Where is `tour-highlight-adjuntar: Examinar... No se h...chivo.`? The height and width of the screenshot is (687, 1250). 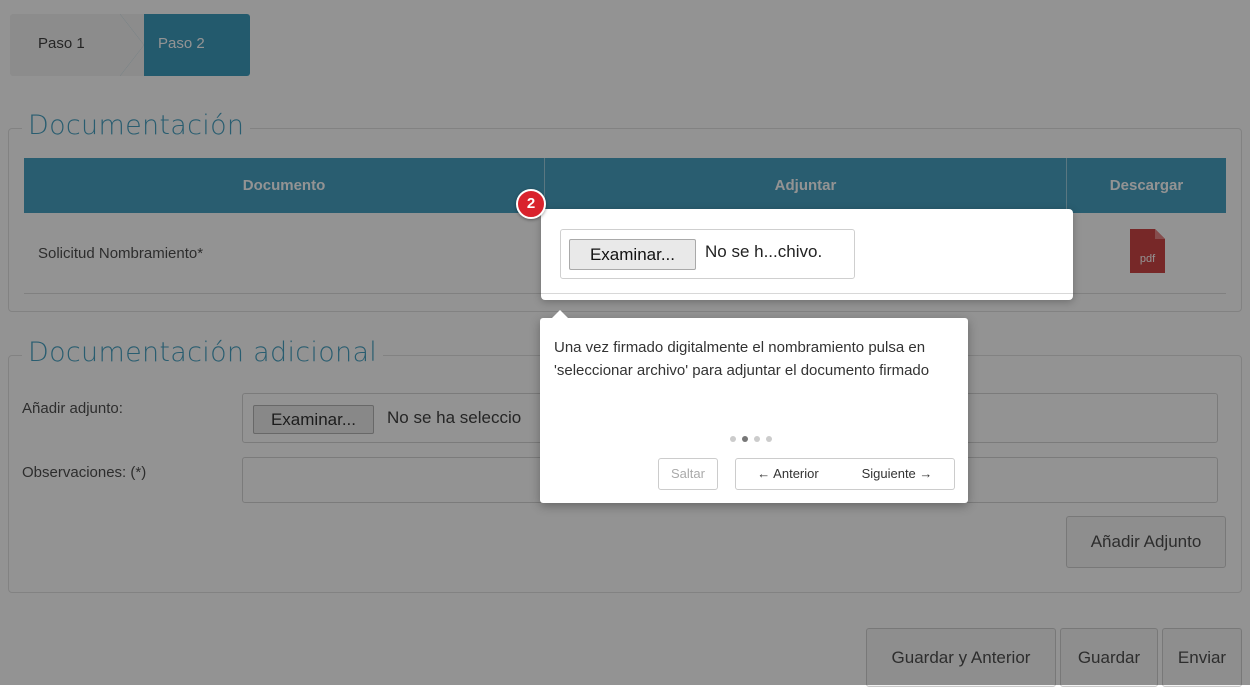 tour-highlight-adjuntar: Examinar... No se h...chivo. is located at coordinates (807, 254).